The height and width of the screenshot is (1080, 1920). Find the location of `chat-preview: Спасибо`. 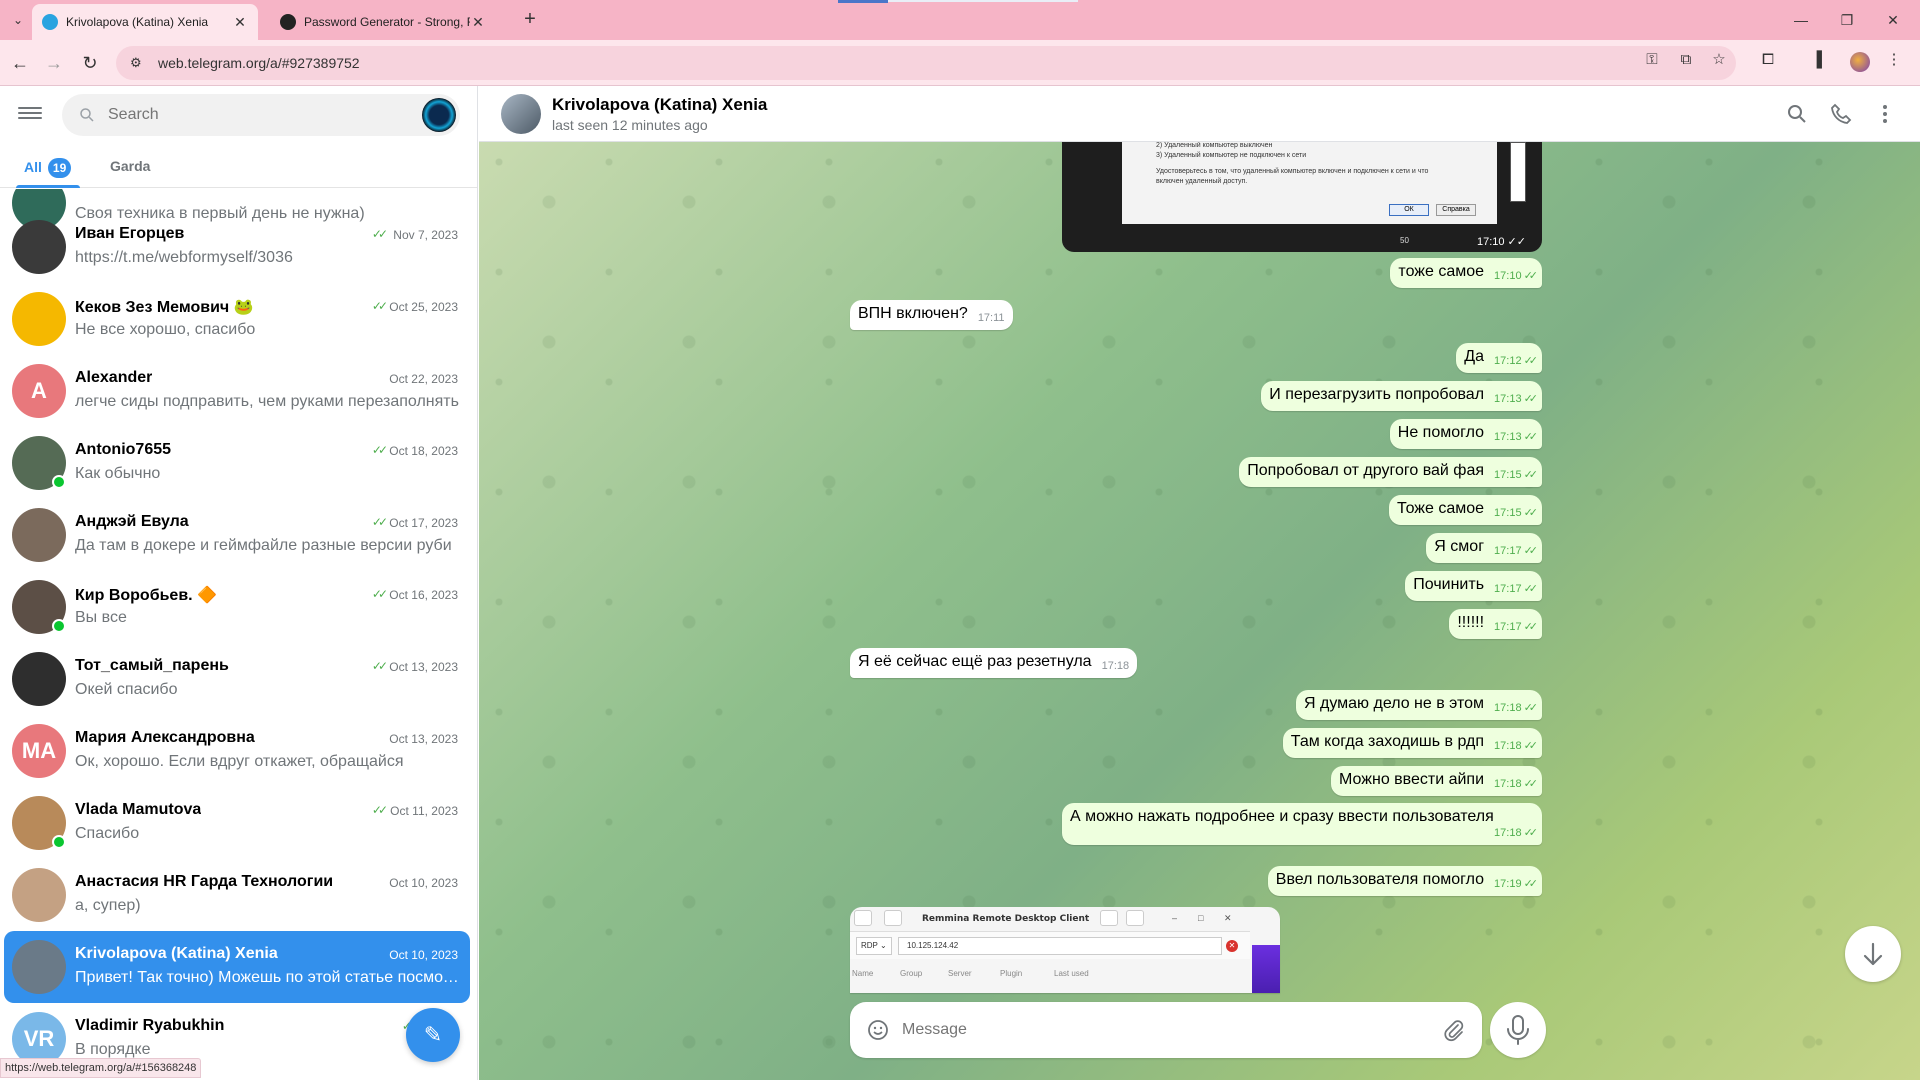

chat-preview: Спасибо is located at coordinates (107, 833).